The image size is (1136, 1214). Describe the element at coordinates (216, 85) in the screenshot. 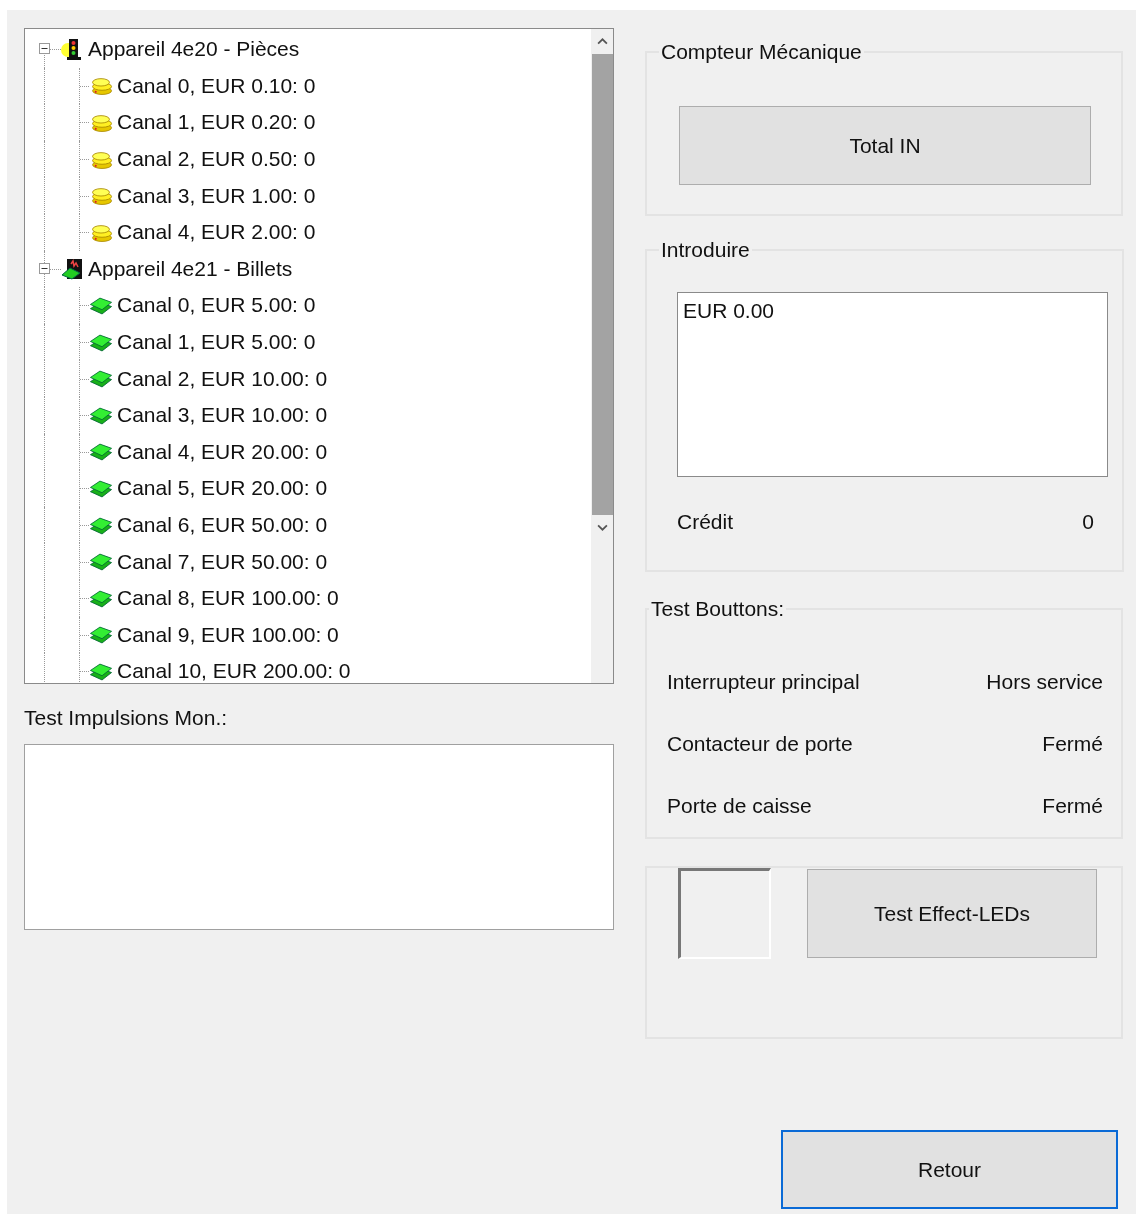

I see `tree-item: Canal 0, EUR 0.10: 0` at that location.